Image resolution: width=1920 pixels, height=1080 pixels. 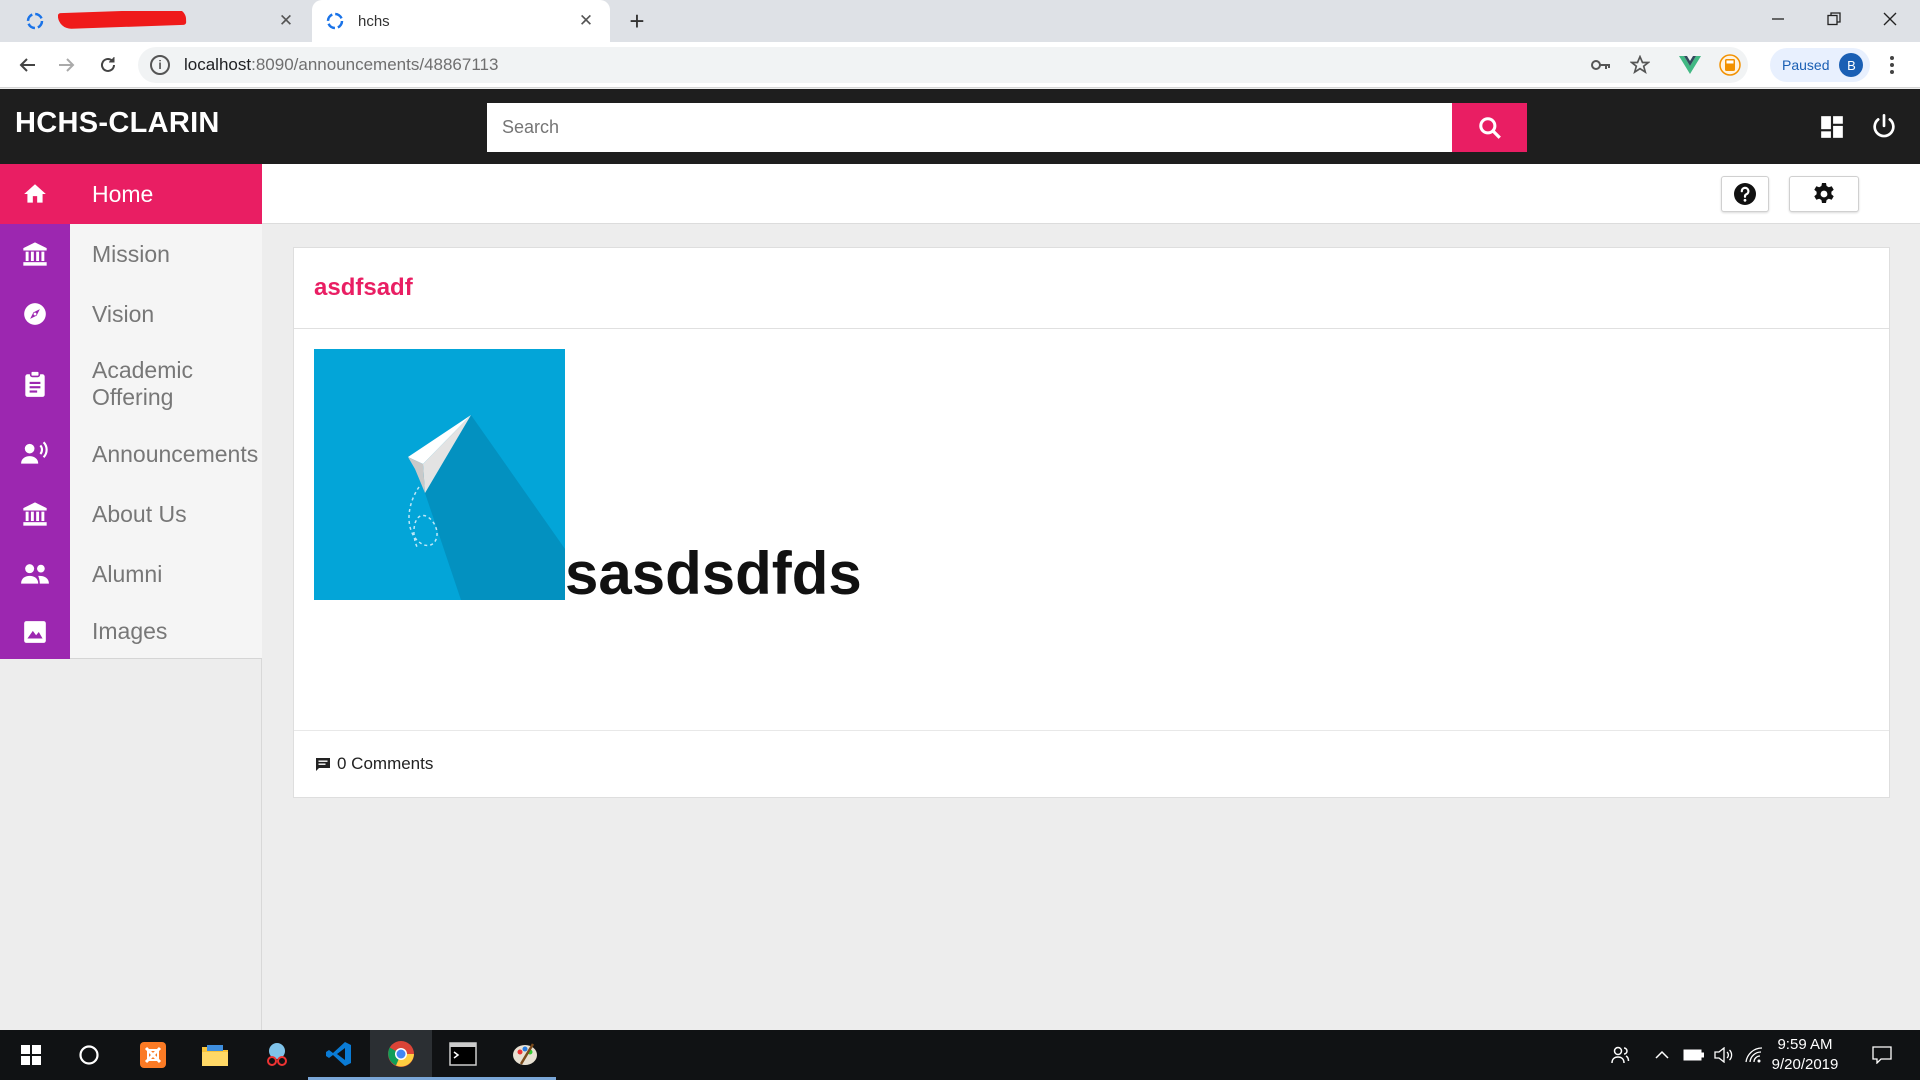 I want to click on cortana-search-icon, so click(x=89, y=1055).